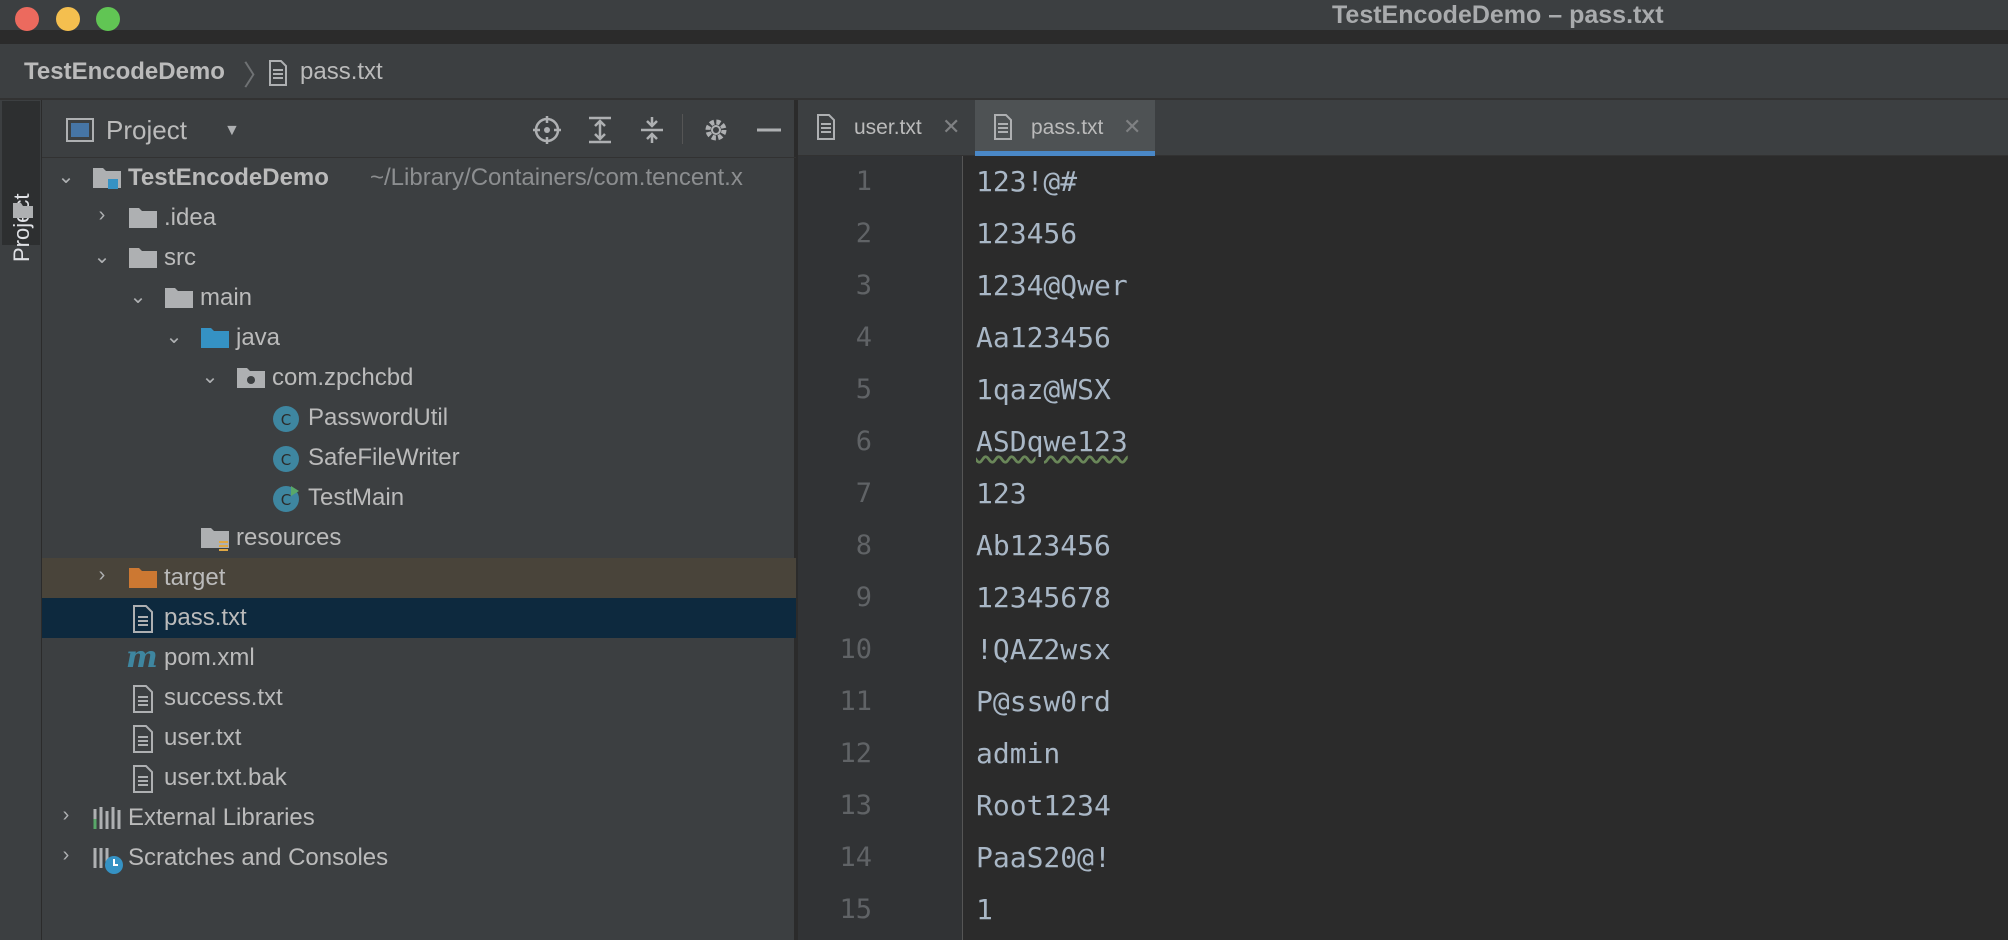 This screenshot has height=940, width=2008. What do you see at coordinates (863, 337) in the screenshot?
I see `line-number: 4` at bounding box center [863, 337].